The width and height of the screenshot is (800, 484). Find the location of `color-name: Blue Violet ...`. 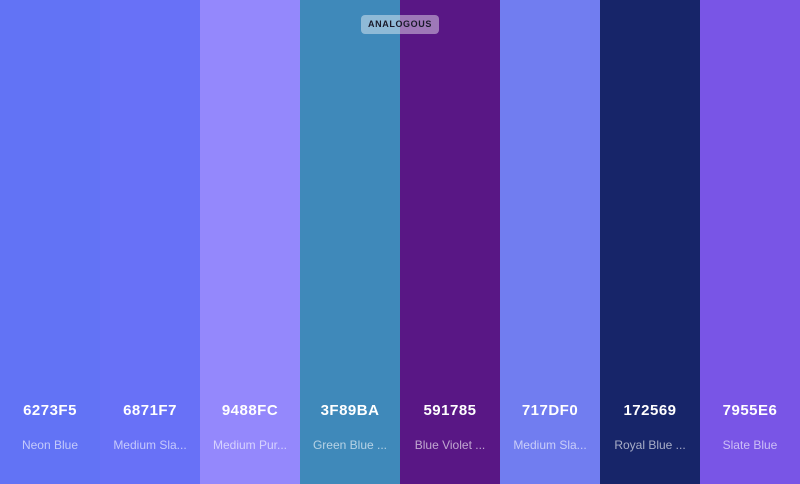

color-name: Blue Violet ... is located at coordinates (450, 445).